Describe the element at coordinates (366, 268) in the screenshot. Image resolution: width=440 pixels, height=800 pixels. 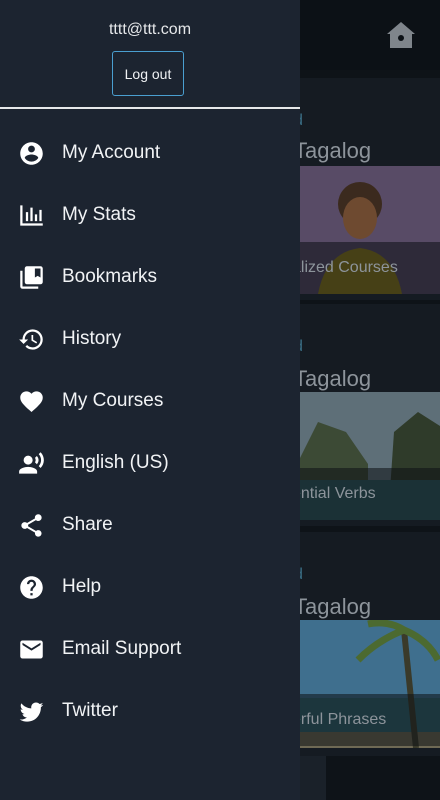
I see `card-caption: alized Courses` at that location.